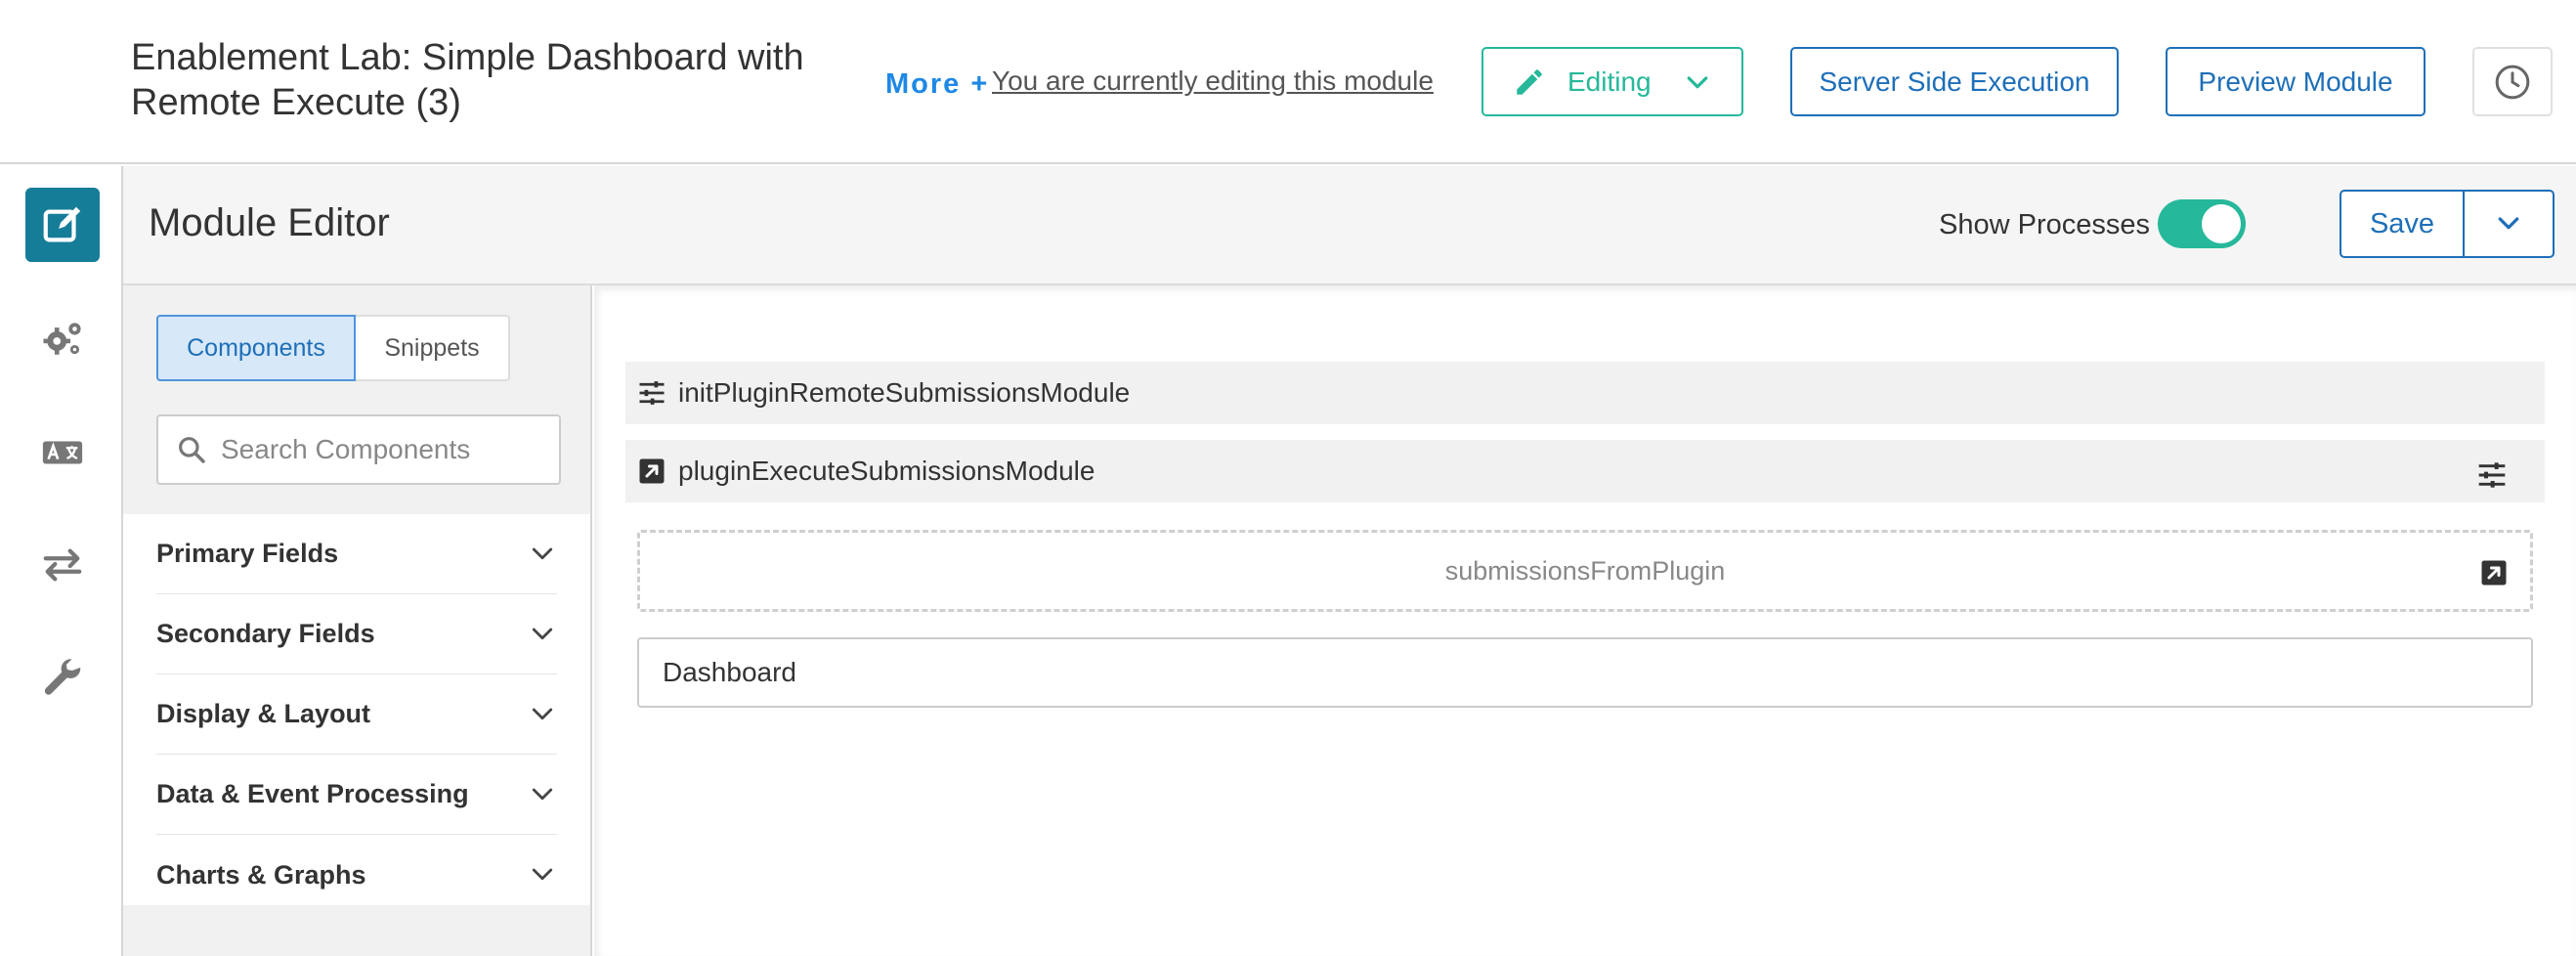  What do you see at coordinates (256, 348) in the screenshot?
I see `tab-components: Components` at bounding box center [256, 348].